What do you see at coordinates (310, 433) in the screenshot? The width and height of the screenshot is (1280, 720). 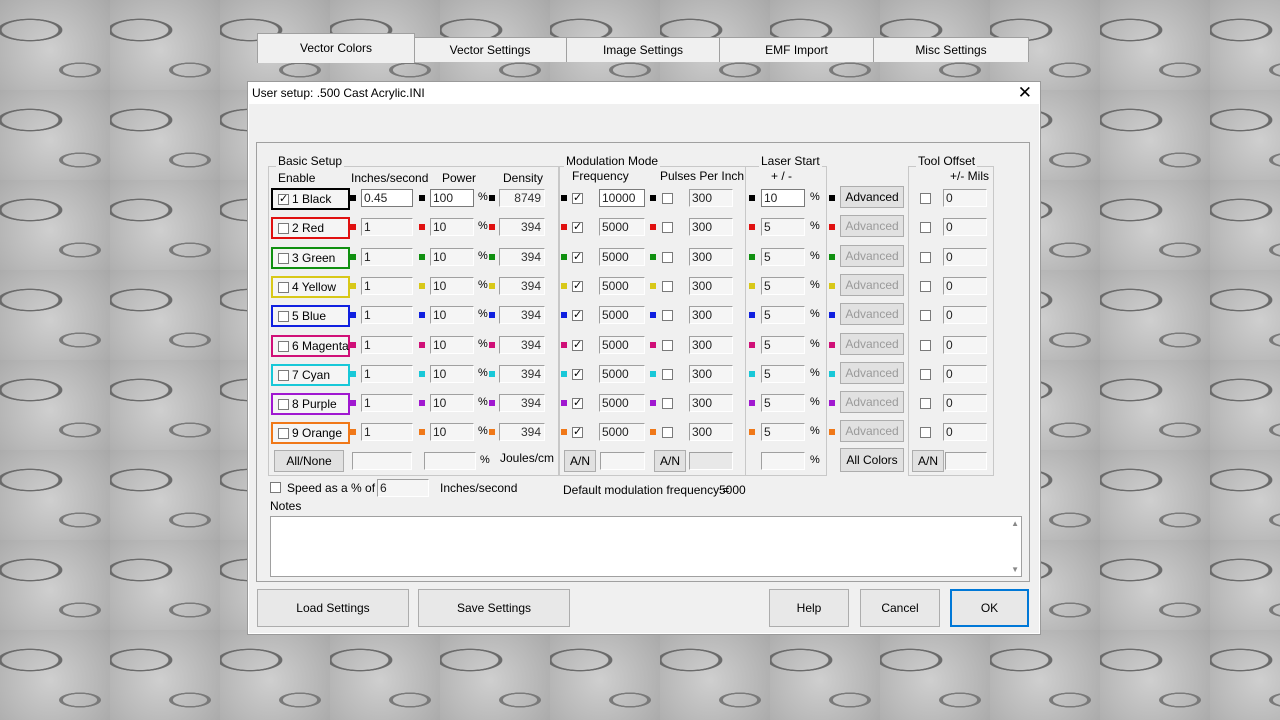 I see `color-enable-box: 9 Orange` at bounding box center [310, 433].